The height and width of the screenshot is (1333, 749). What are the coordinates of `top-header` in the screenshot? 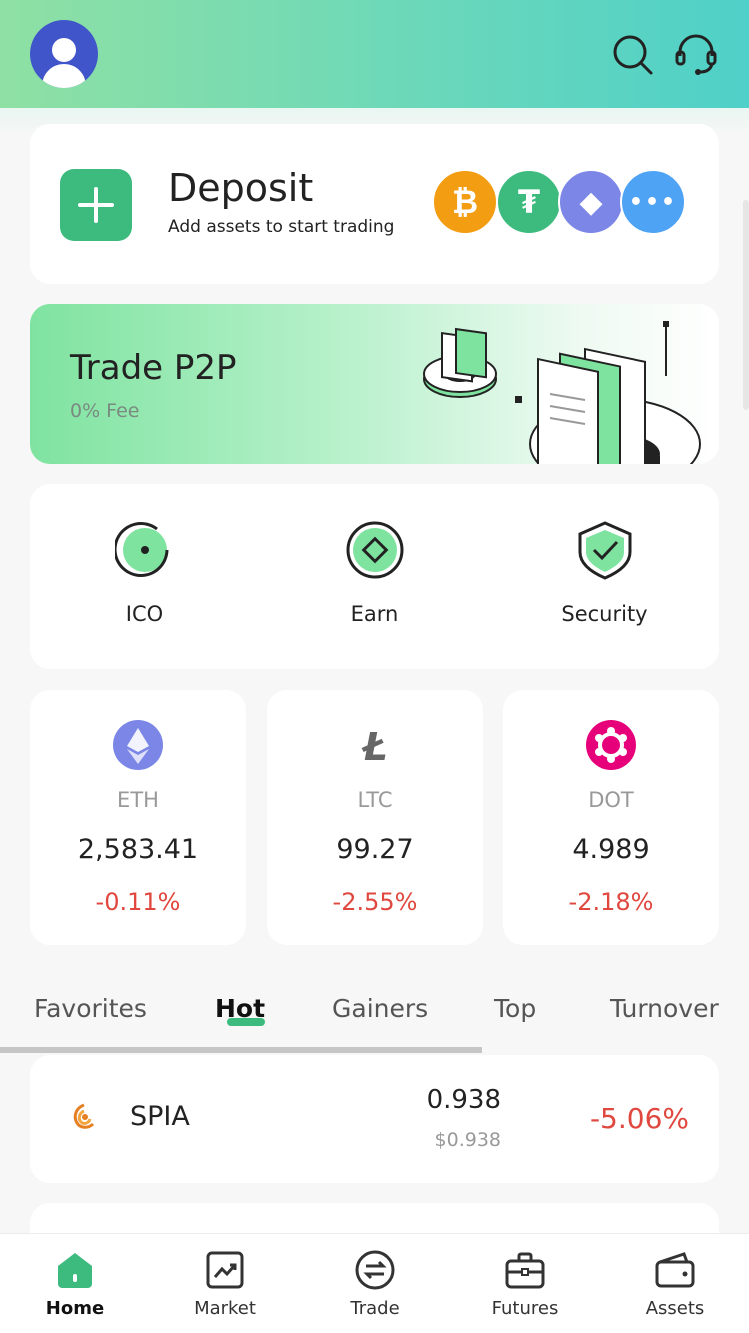 It's located at (374, 54).